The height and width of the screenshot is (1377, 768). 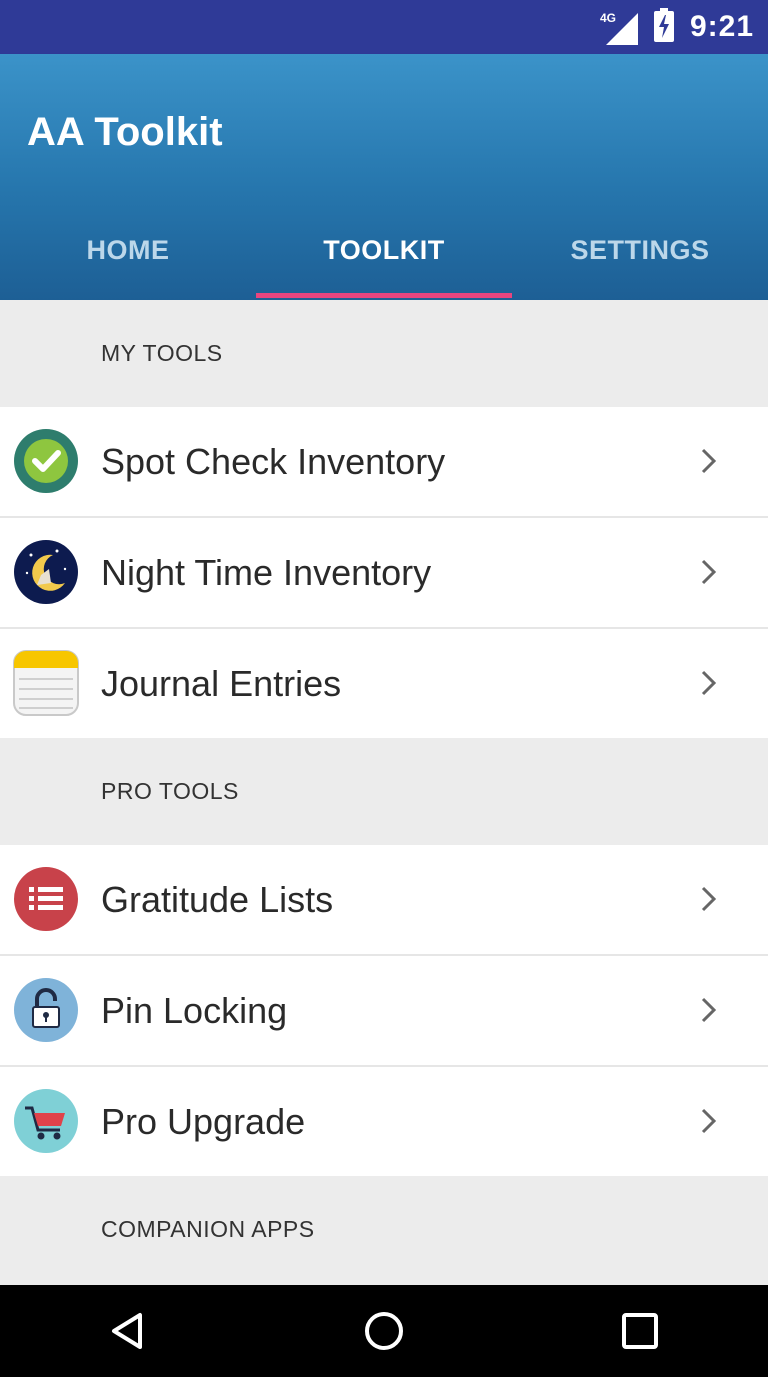 I want to click on list-item-label: Spot Check Inventory, so click(x=273, y=461).